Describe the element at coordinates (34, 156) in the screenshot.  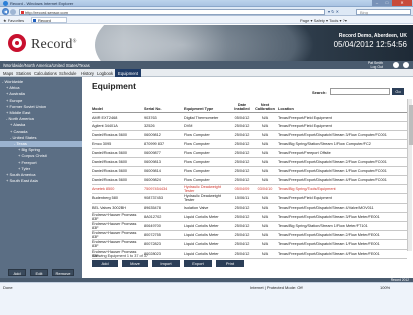
I see `tree-item-label: Corpus Christi` at that location.